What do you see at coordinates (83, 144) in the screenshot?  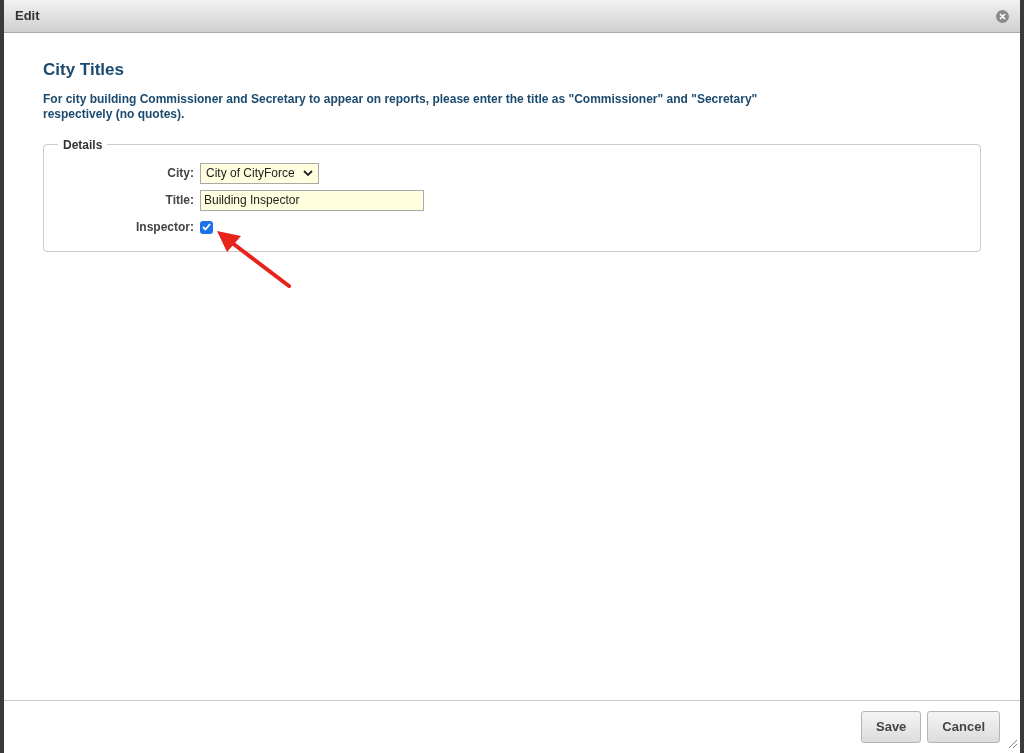 I see `panel-legend: Details` at bounding box center [83, 144].